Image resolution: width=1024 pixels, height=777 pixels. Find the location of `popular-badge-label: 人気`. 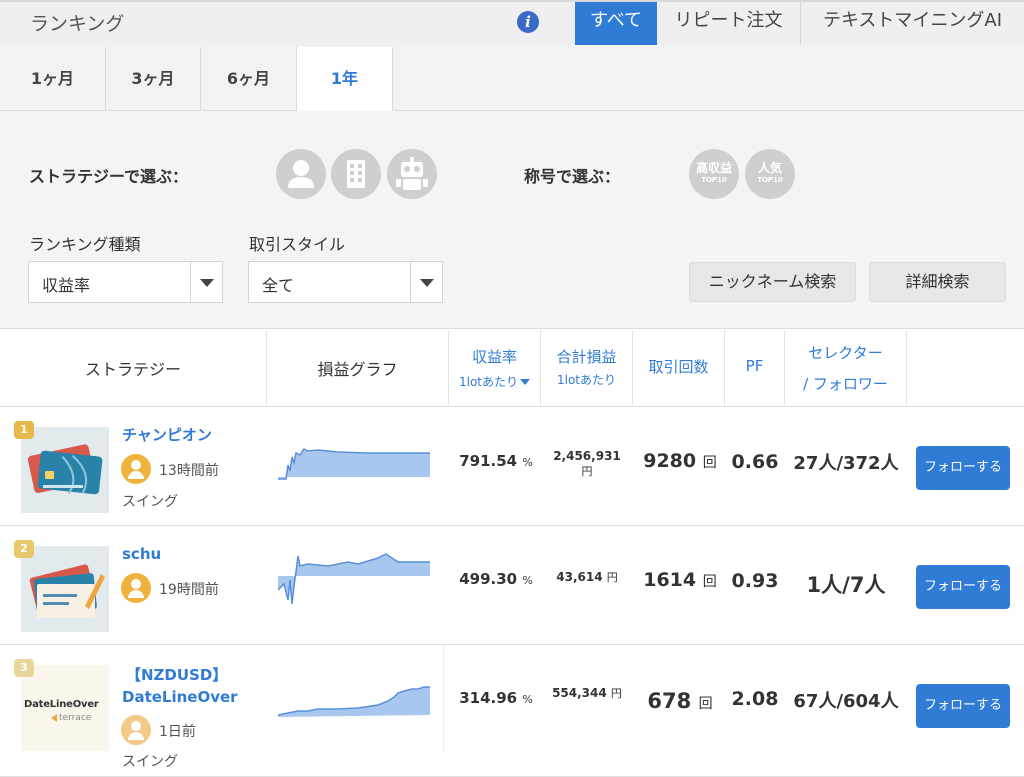

popular-badge-label: 人気 is located at coordinates (769, 168).